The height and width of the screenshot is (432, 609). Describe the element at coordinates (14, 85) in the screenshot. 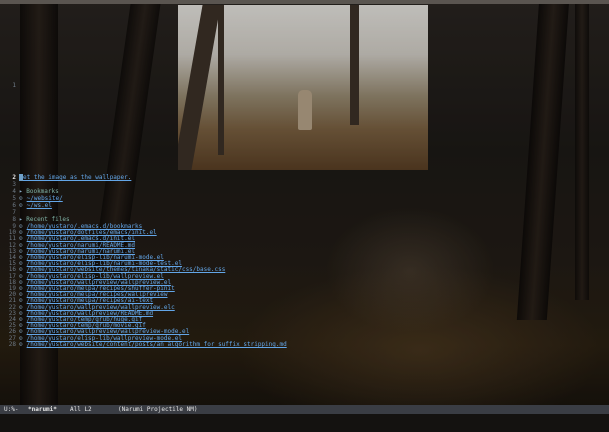

I see `line-number: 1` at that location.